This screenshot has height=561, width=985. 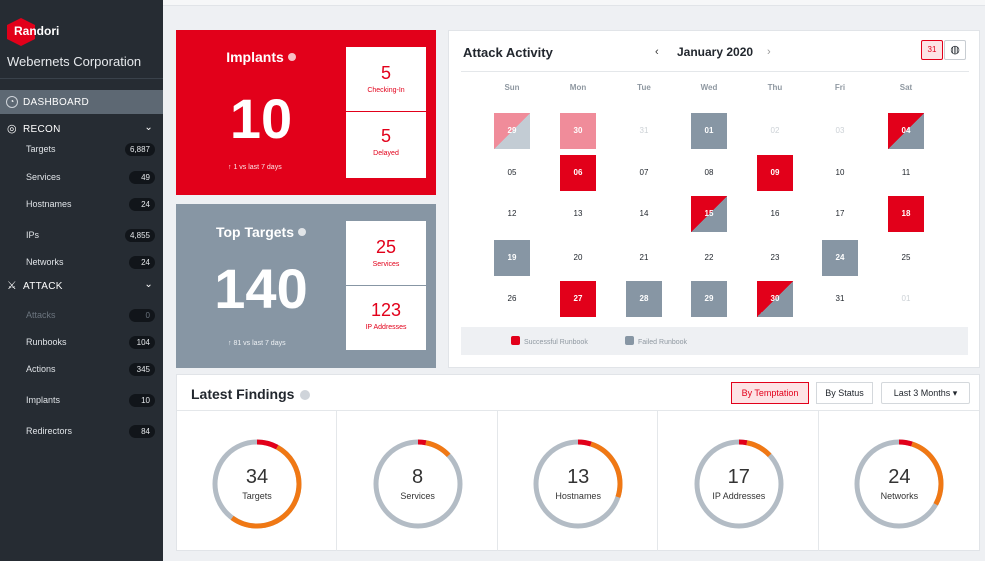 I want to click on ip-addresses-label: IP Addresses, so click(x=386, y=327).